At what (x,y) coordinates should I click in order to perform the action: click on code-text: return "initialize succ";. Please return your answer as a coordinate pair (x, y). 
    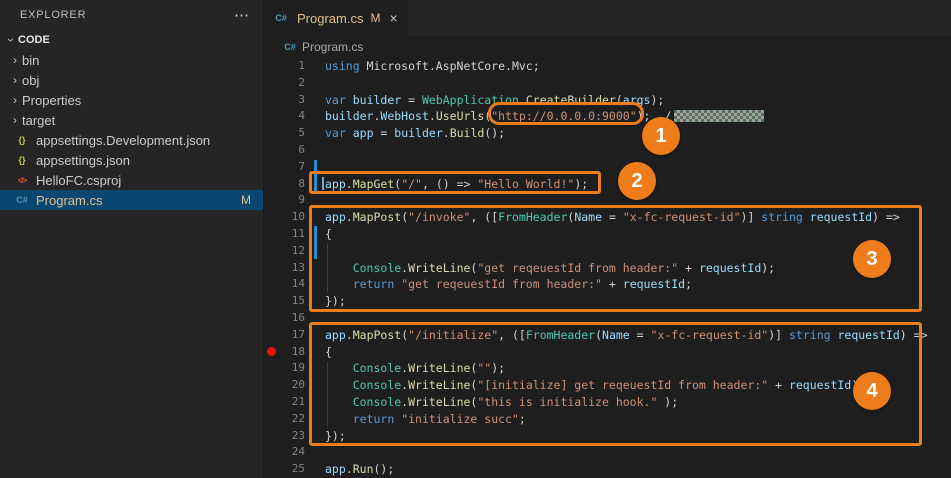
    Looking at the image, I should click on (415, 419).